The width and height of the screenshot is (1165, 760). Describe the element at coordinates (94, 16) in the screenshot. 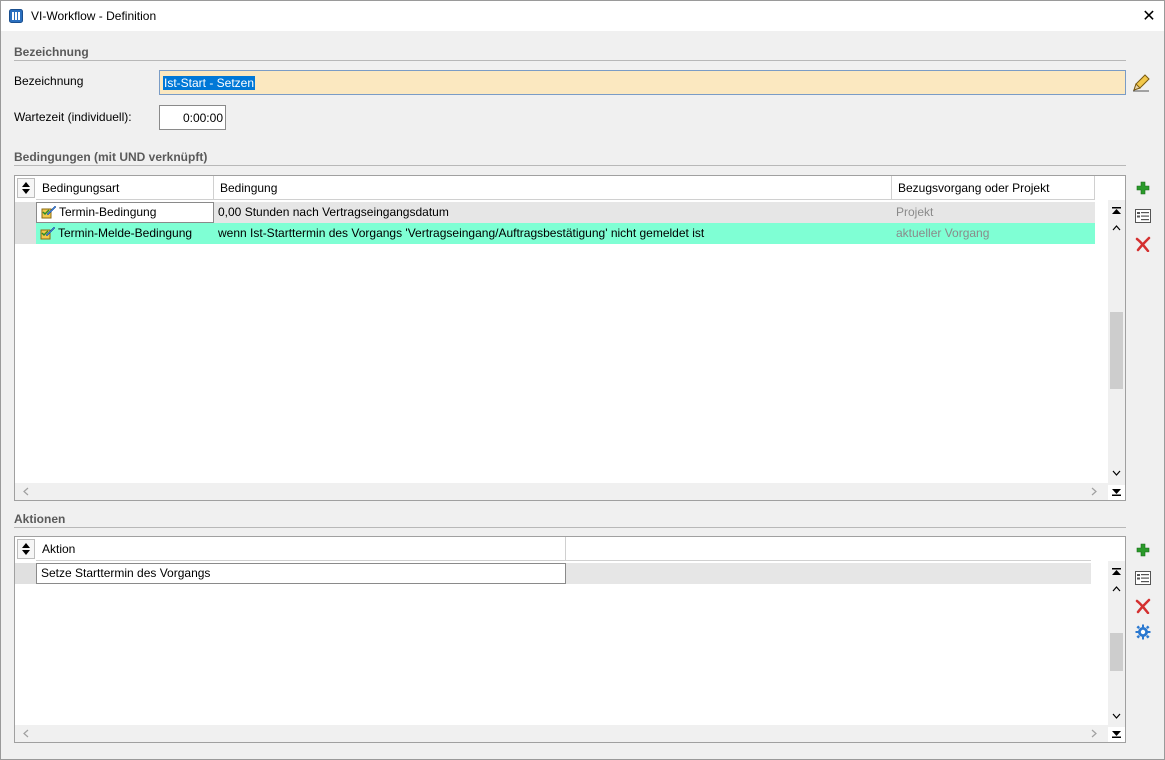

I see `window-title: VI-Workflow - Definition` at that location.